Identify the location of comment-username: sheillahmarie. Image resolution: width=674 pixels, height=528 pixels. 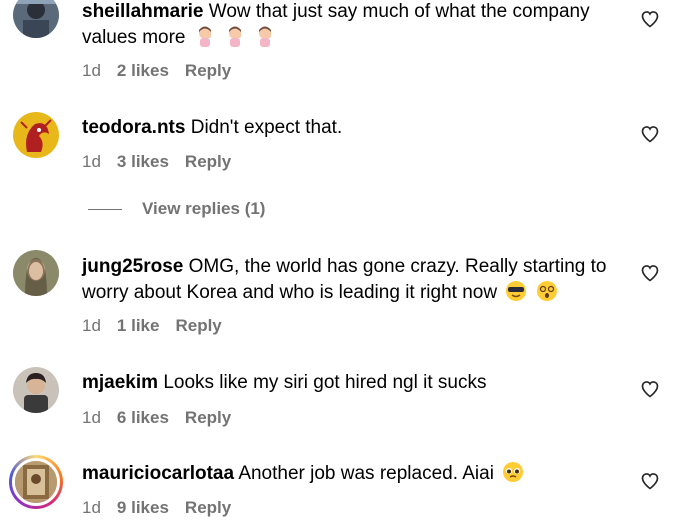
(142, 11).